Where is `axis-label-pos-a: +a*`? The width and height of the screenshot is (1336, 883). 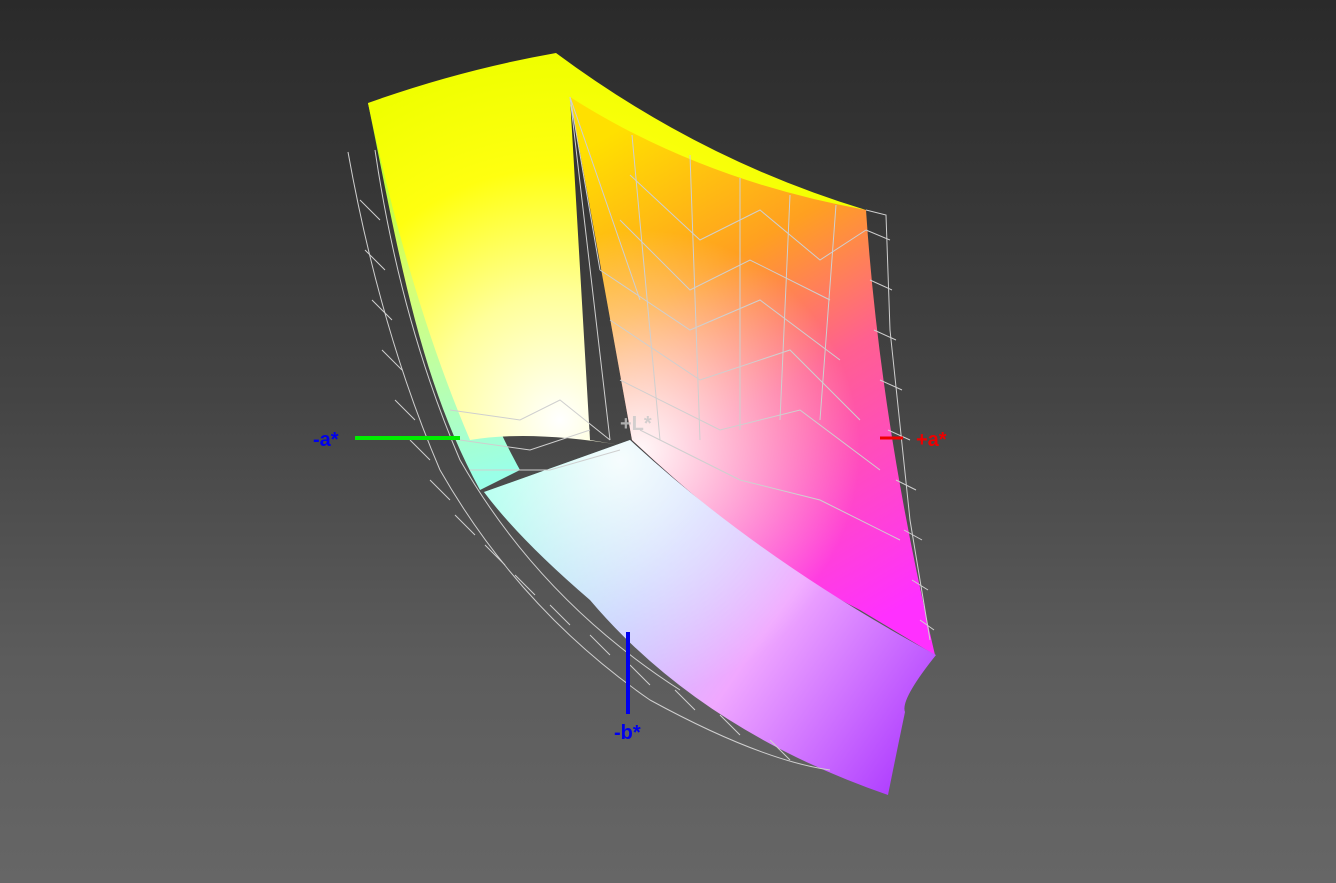
axis-label-pos-a: +a* is located at coordinates (931, 440).